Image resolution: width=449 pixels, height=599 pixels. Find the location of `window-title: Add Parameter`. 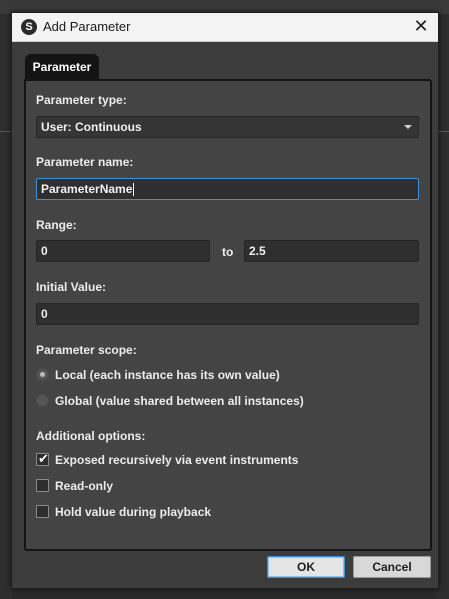

window-title: Add Parameter is located at coordinates (87, 26).